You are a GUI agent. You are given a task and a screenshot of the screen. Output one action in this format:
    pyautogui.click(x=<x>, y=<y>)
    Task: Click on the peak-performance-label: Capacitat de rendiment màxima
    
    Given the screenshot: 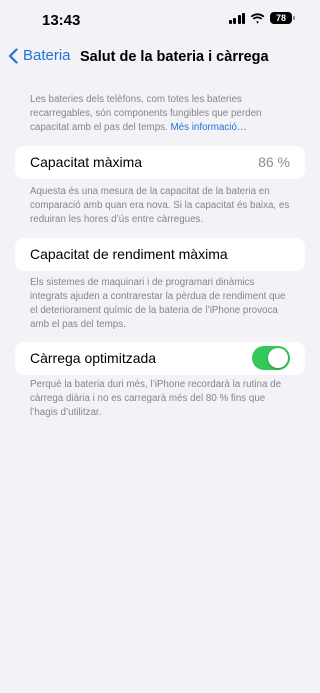 What is the action you would take?
    pyautogui.click(x=129, y=254)
    